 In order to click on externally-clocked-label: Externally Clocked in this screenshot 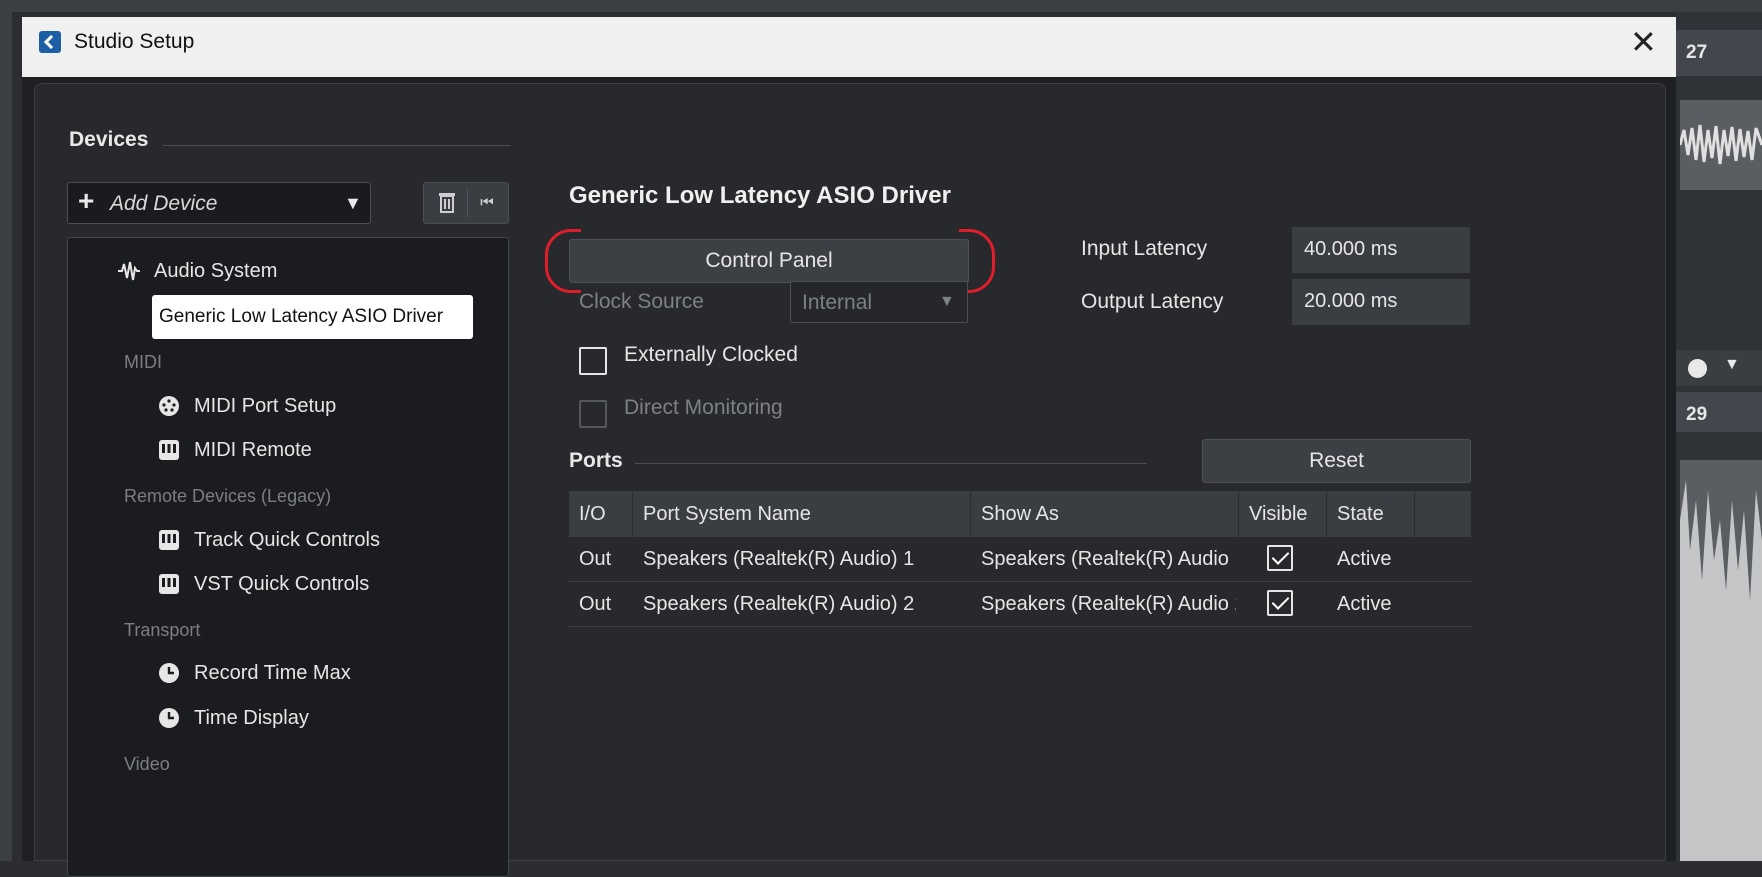, I will do `click(711, 354)`.